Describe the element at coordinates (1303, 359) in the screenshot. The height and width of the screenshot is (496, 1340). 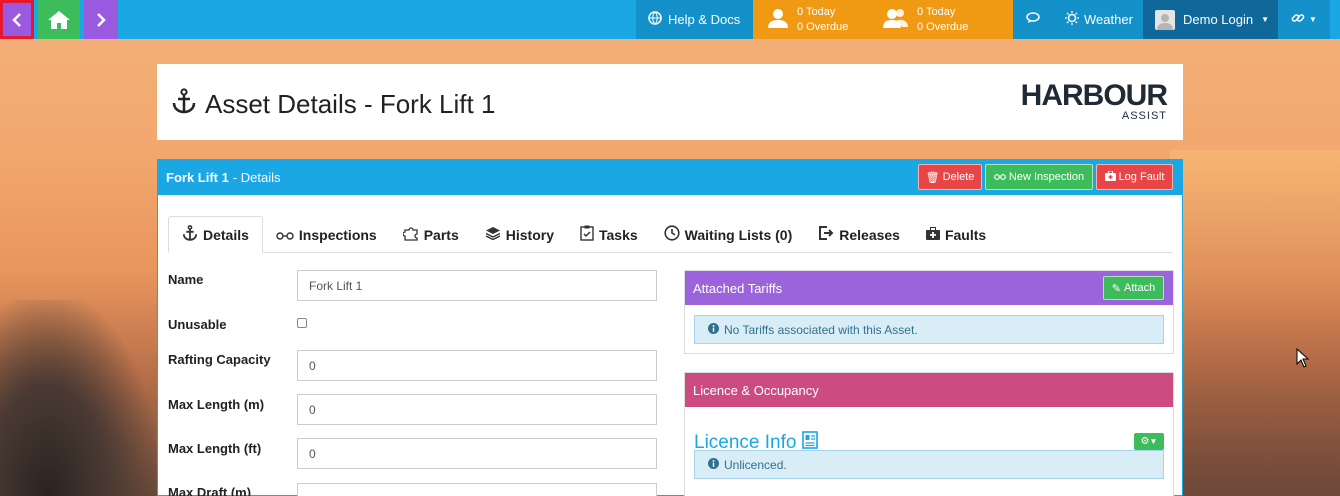
I see `mouse-cursor-icon` at that location.